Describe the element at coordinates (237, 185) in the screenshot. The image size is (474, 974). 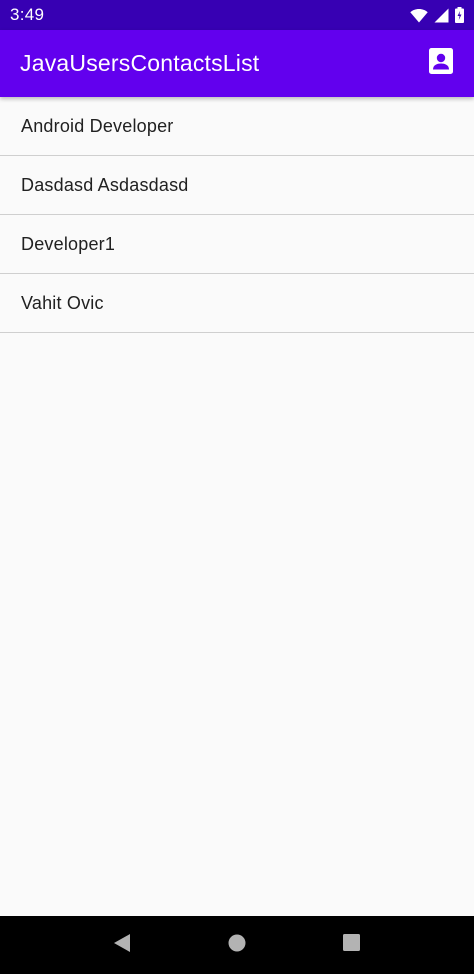
I see `list-item: Dasdasd Asdasdasd` at that location.